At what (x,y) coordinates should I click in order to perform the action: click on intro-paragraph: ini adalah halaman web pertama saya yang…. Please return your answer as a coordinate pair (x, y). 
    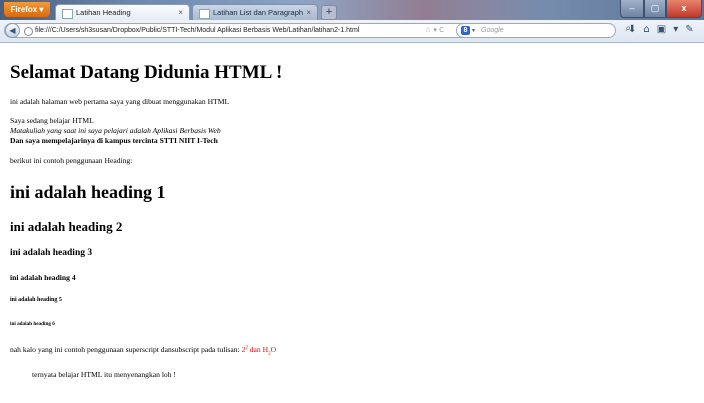
    Looking at the image, I should click on (120, 101).